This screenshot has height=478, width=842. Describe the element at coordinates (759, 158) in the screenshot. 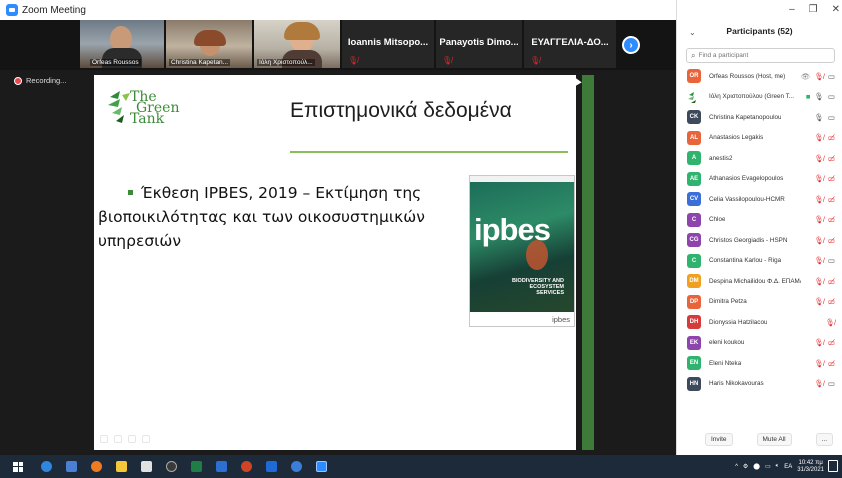

I see `participant-row: Aanestis2 🎙︎̸ ▭̸` at that location.